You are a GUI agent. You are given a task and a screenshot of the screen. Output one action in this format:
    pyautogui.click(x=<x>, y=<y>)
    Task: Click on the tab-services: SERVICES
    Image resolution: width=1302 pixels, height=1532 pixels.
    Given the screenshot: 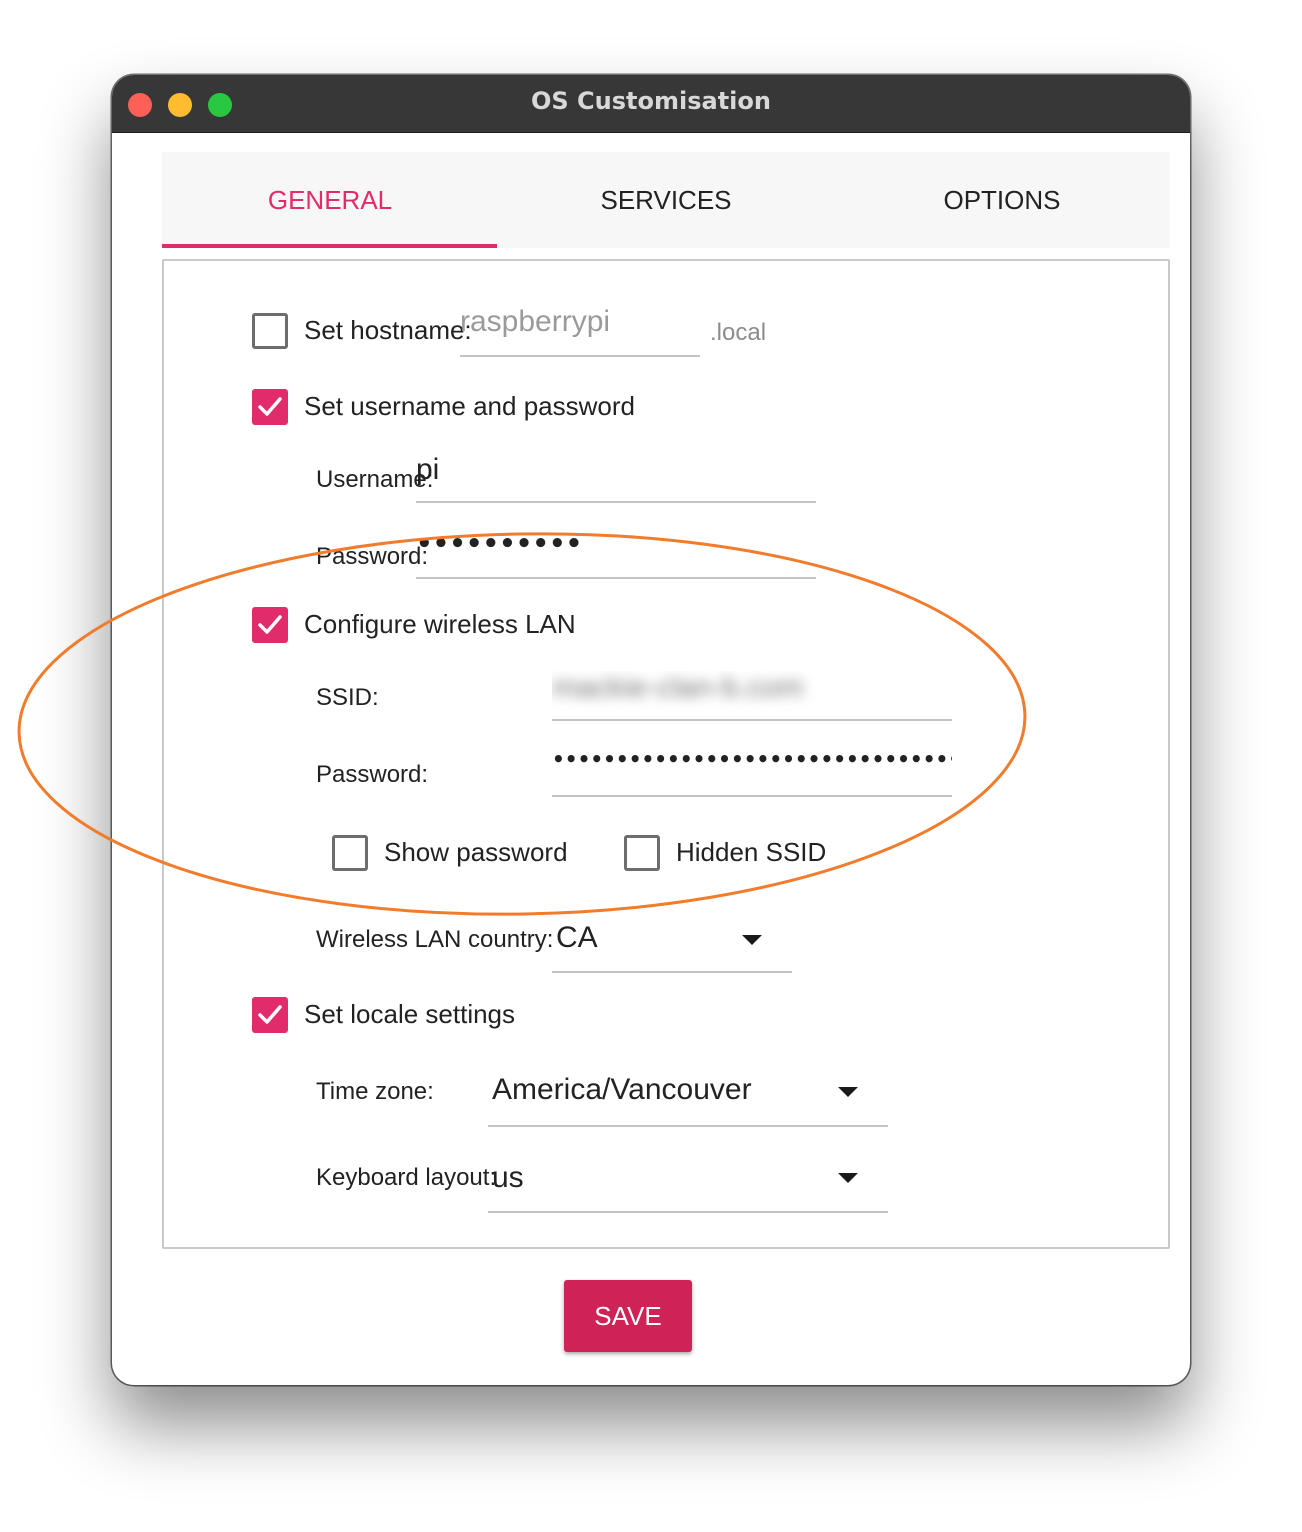 What is the action you would take?
    pyautogui.click(x=666, y=200)
    